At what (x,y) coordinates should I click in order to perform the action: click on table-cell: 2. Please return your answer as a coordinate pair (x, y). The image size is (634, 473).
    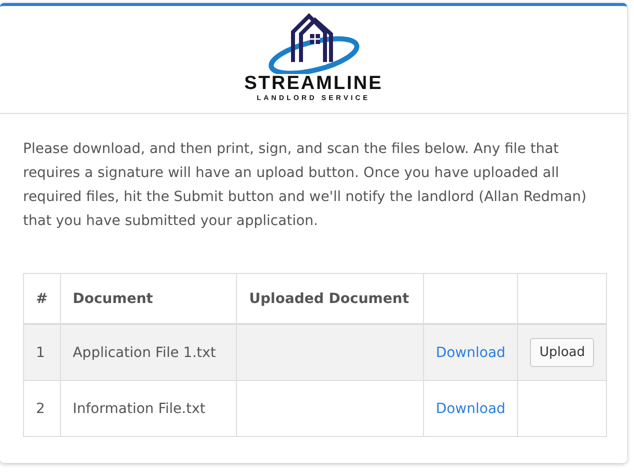
    Looking at the image, I should click on (42, 408).